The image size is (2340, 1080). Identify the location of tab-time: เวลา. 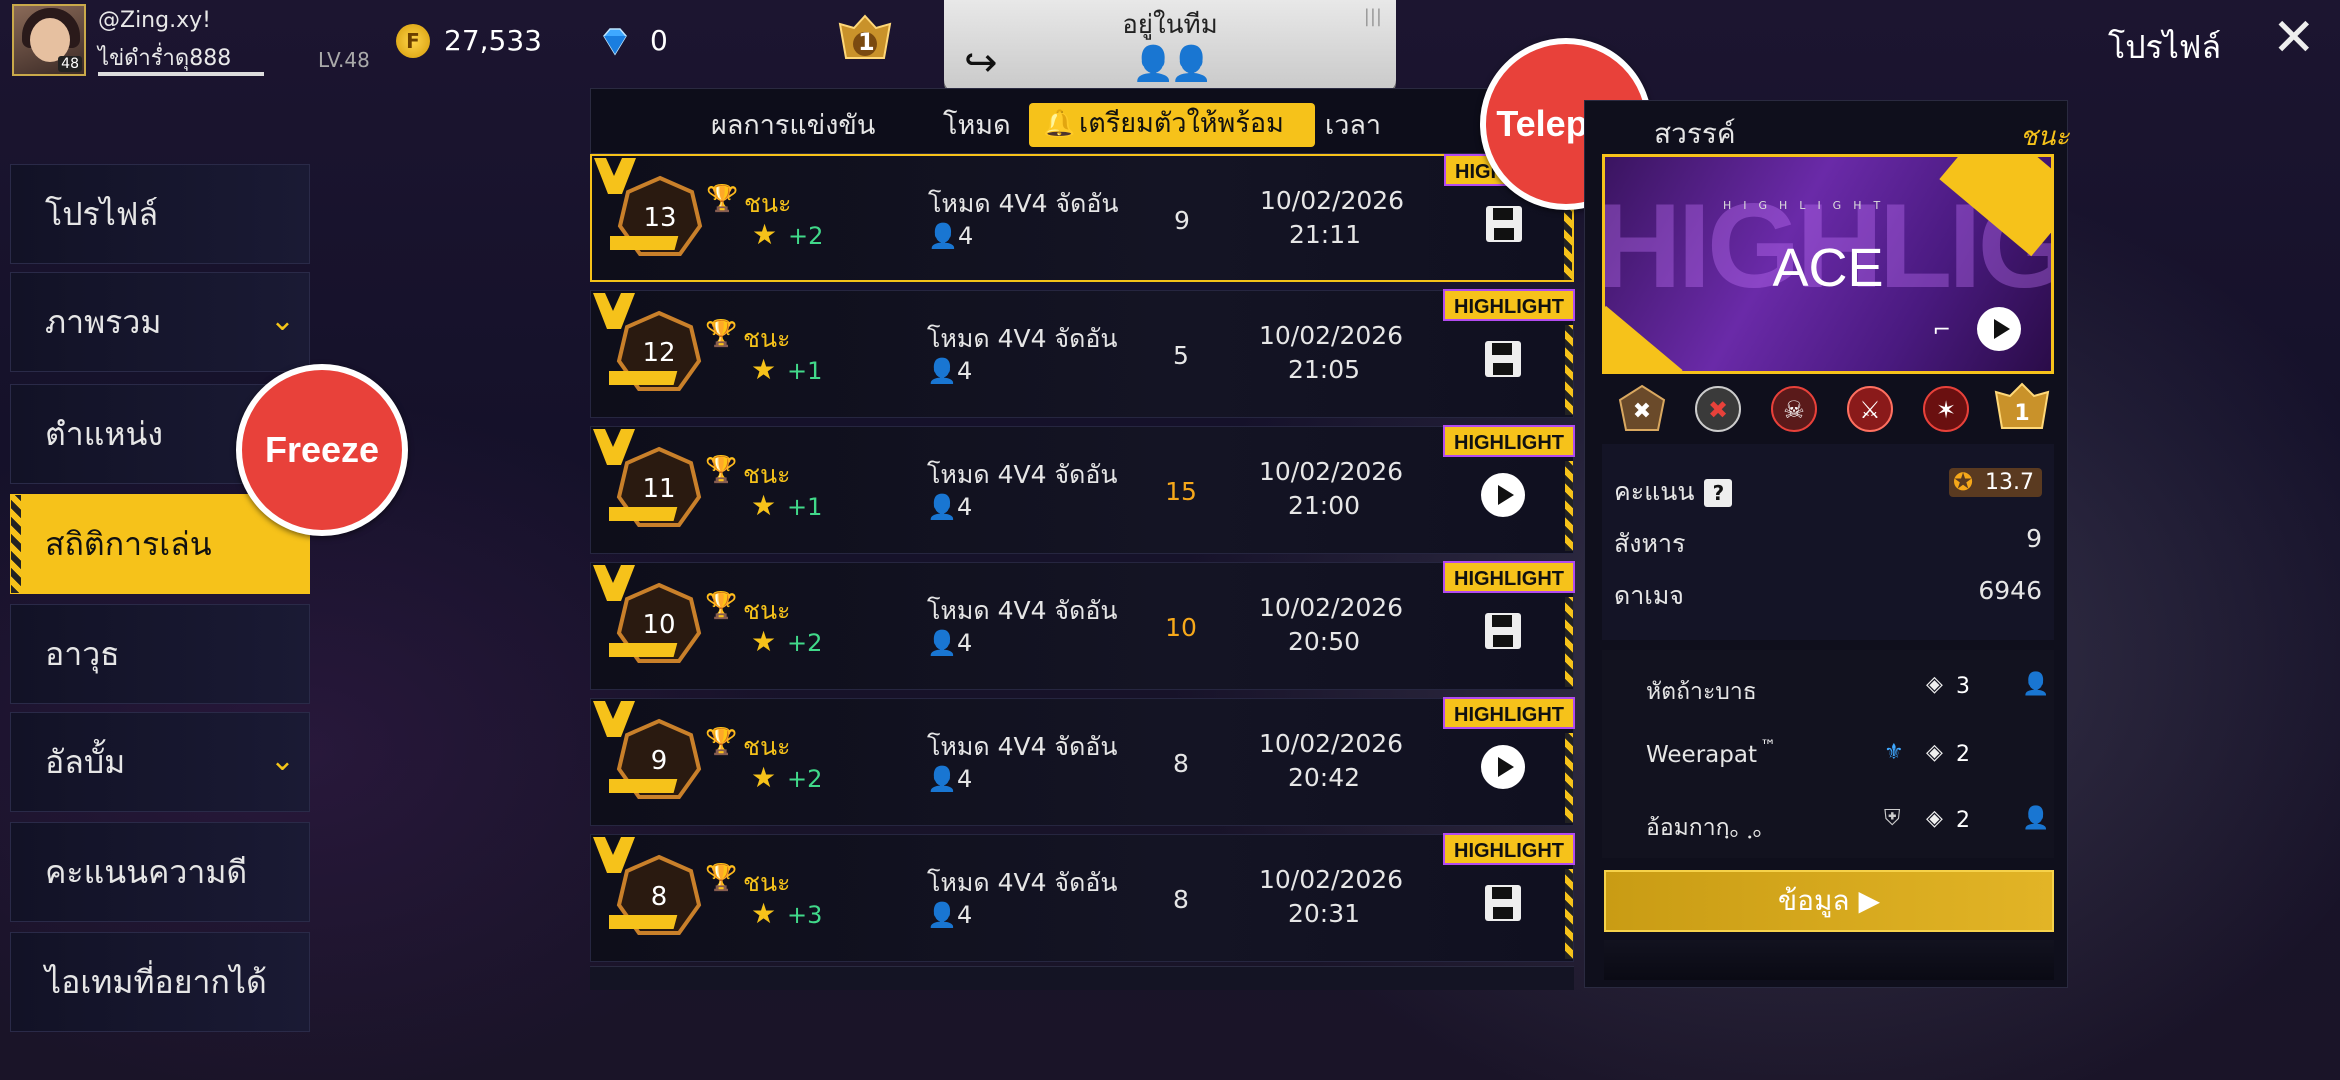
(1353, 124).